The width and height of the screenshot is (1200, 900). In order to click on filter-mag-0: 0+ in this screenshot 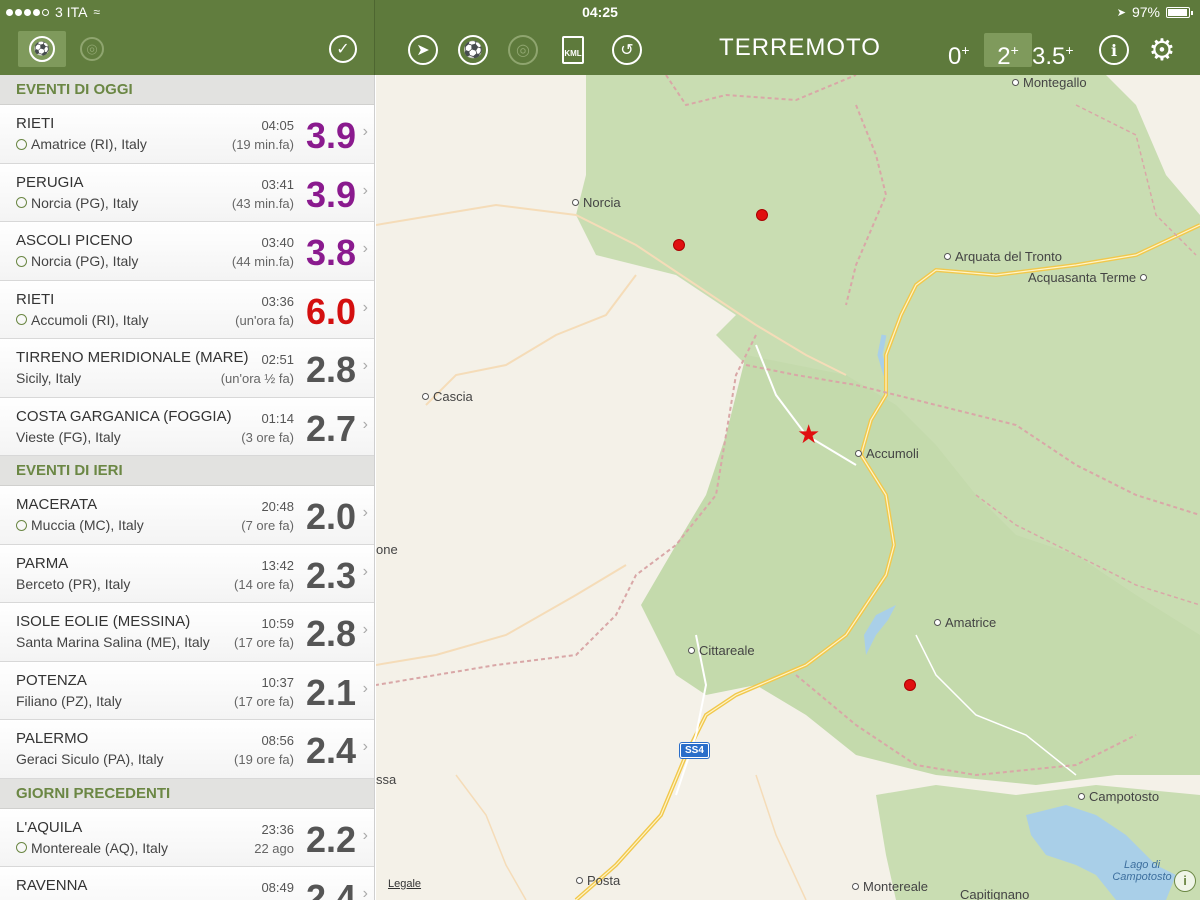, I will do `click(959, 51)`.